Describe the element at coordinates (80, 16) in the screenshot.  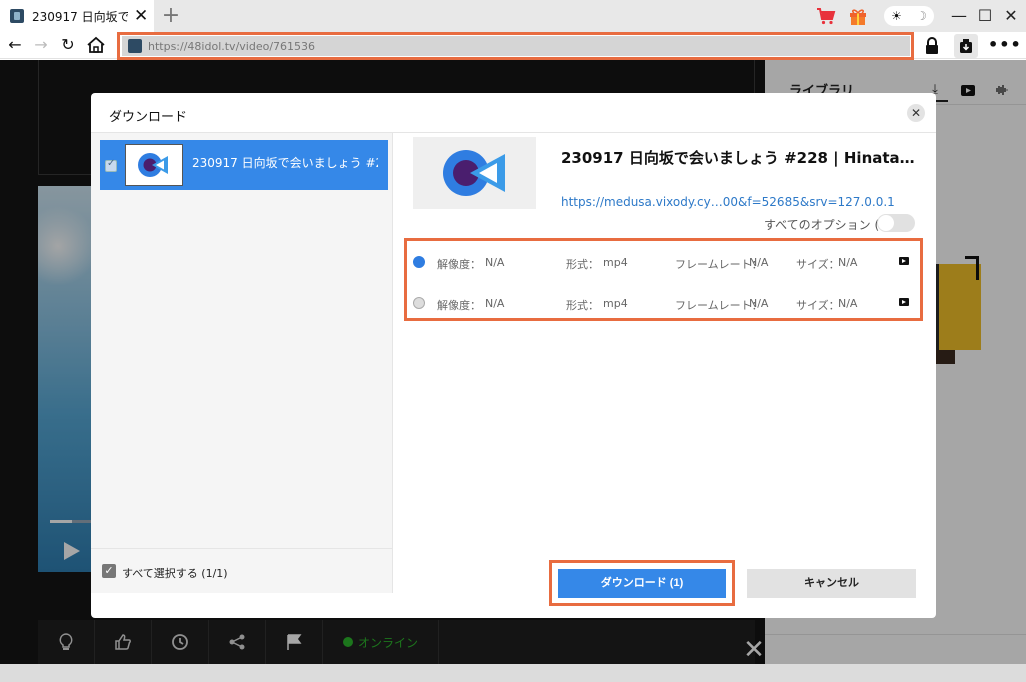
I see `tab-title: 230917 日向坂で` at that location.